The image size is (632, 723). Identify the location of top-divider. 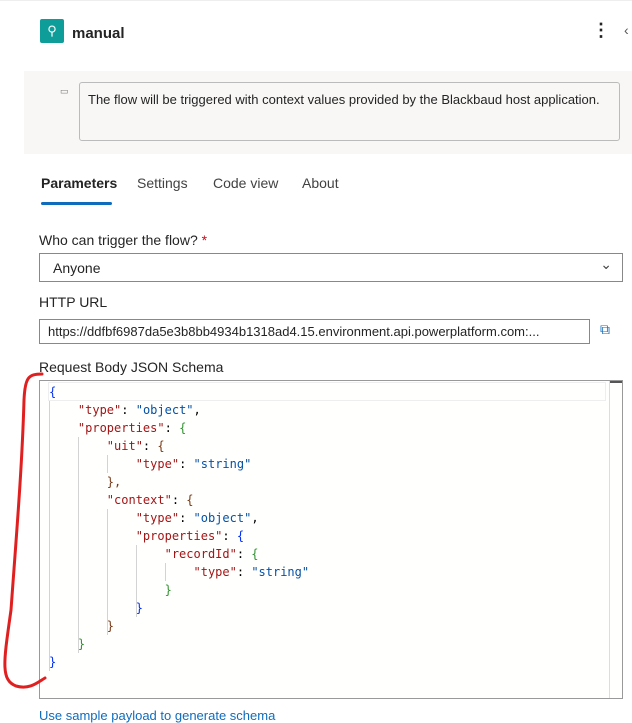
(316, 0).